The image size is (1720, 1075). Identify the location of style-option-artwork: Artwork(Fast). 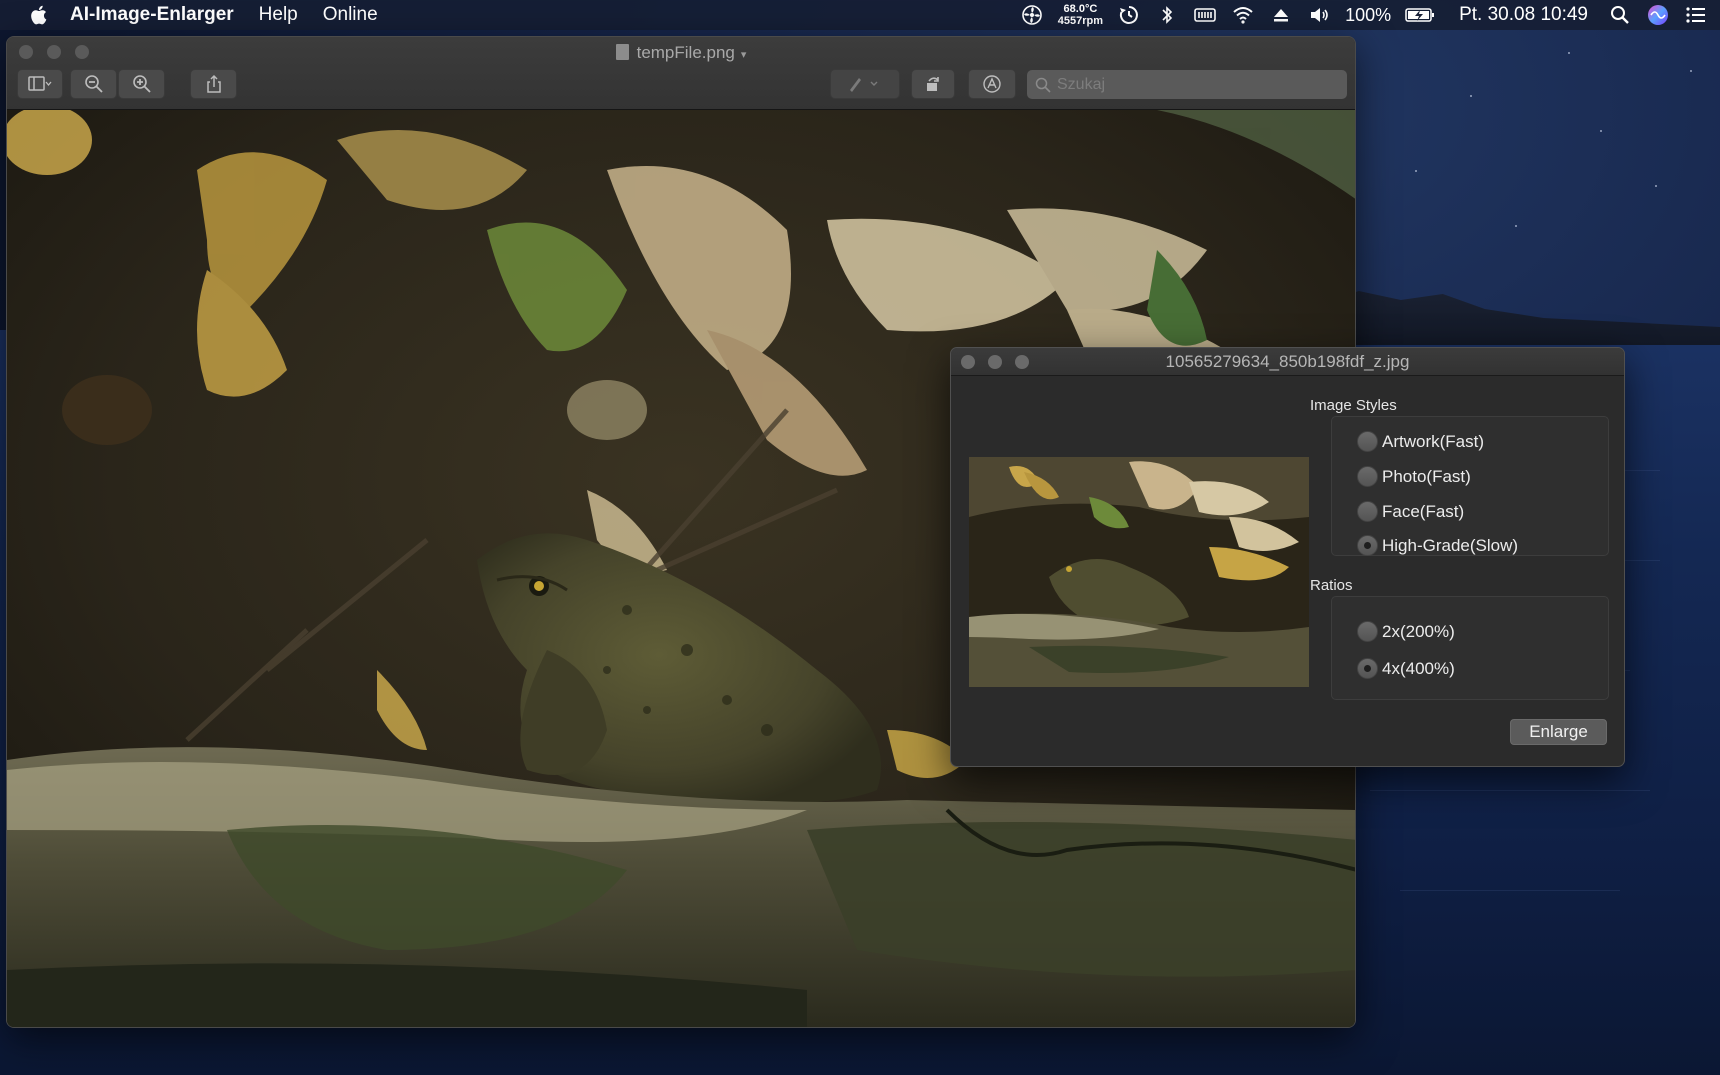
(1420, 441).